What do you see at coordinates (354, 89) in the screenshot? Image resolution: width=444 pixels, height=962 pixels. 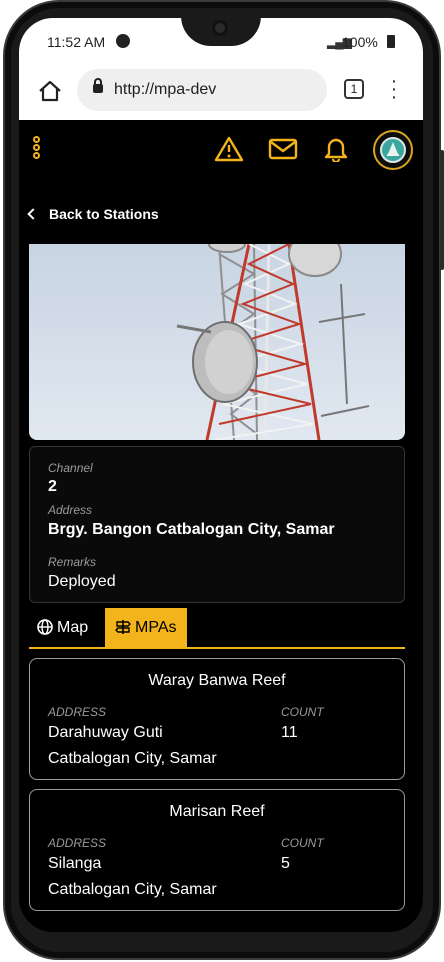 I see `tab-switcher-button: 1` at bounding box center [354, 89].